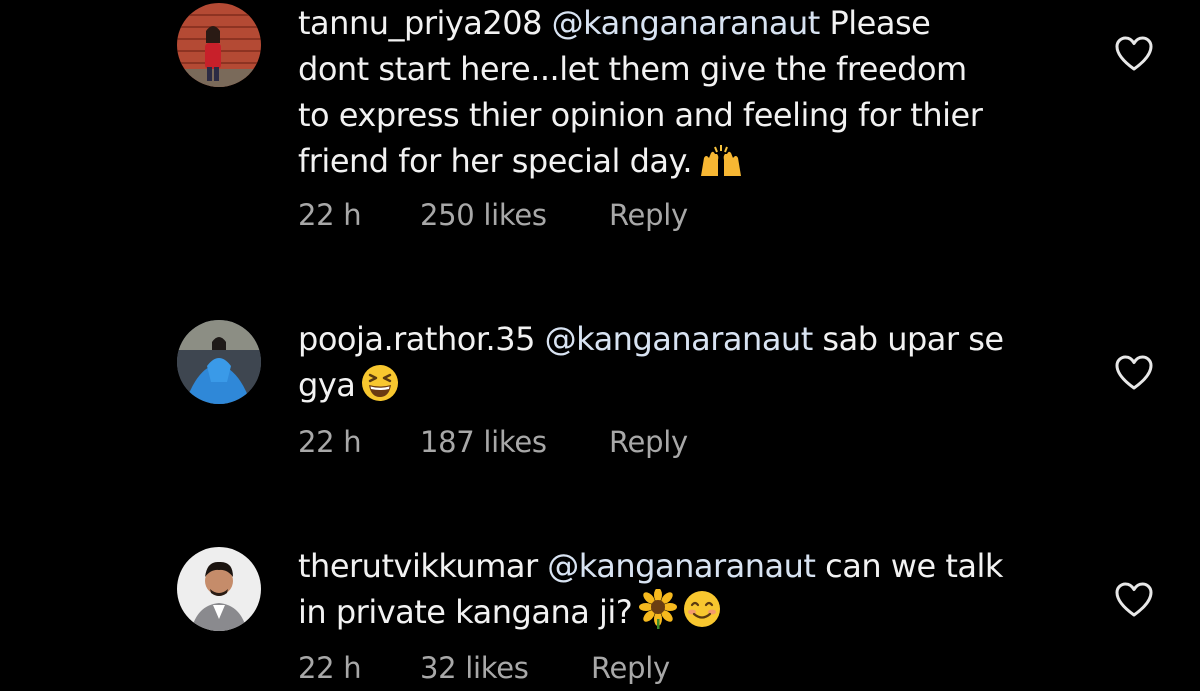  What do you see at coordinates (914, 566) in the screenshot?
I see `comment-text-line: can we talk` at bounding box center [914, 566].